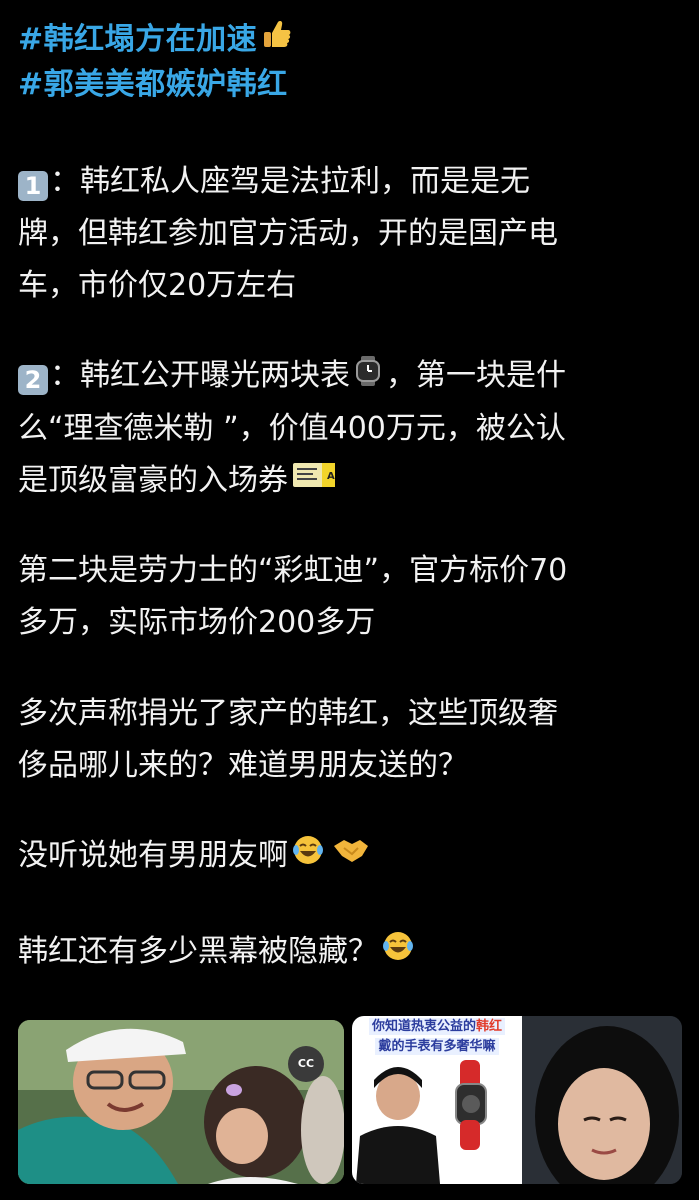 The image size is (699, 1200). Describe the element at coordinates (292, 428) in the screenshot. I see `text-line: 么“理查德米勒 ”，价值400万元，被公认` at that location.